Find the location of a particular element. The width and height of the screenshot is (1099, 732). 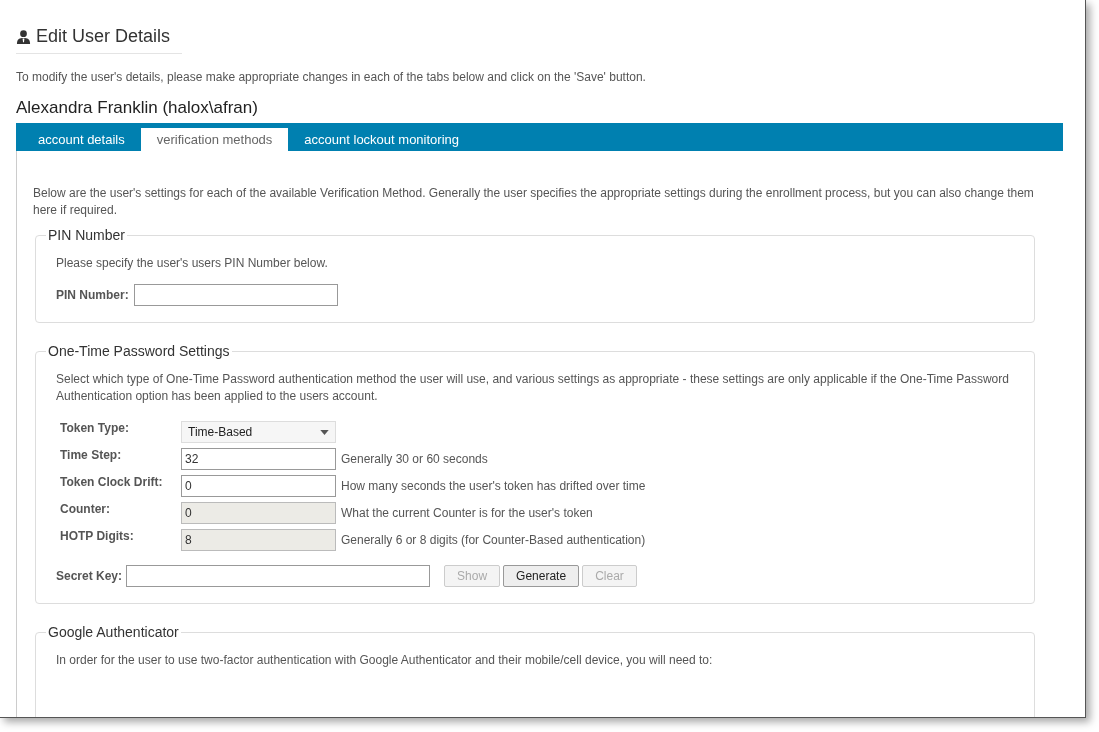

field-label: HOTP Digits: is located at coordinates (97, 536).